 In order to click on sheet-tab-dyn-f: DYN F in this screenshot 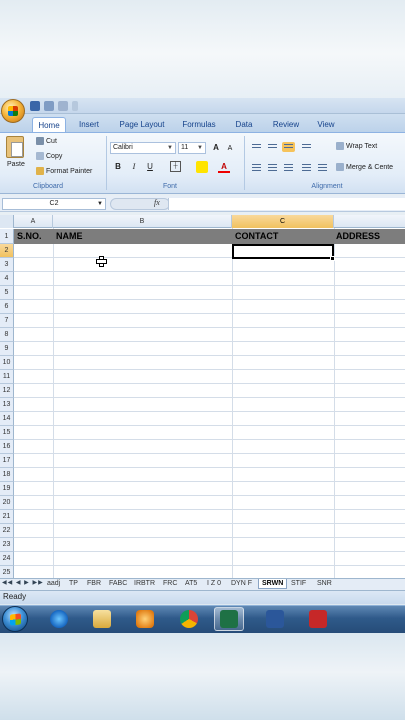, I will do `click(241, 584)`.